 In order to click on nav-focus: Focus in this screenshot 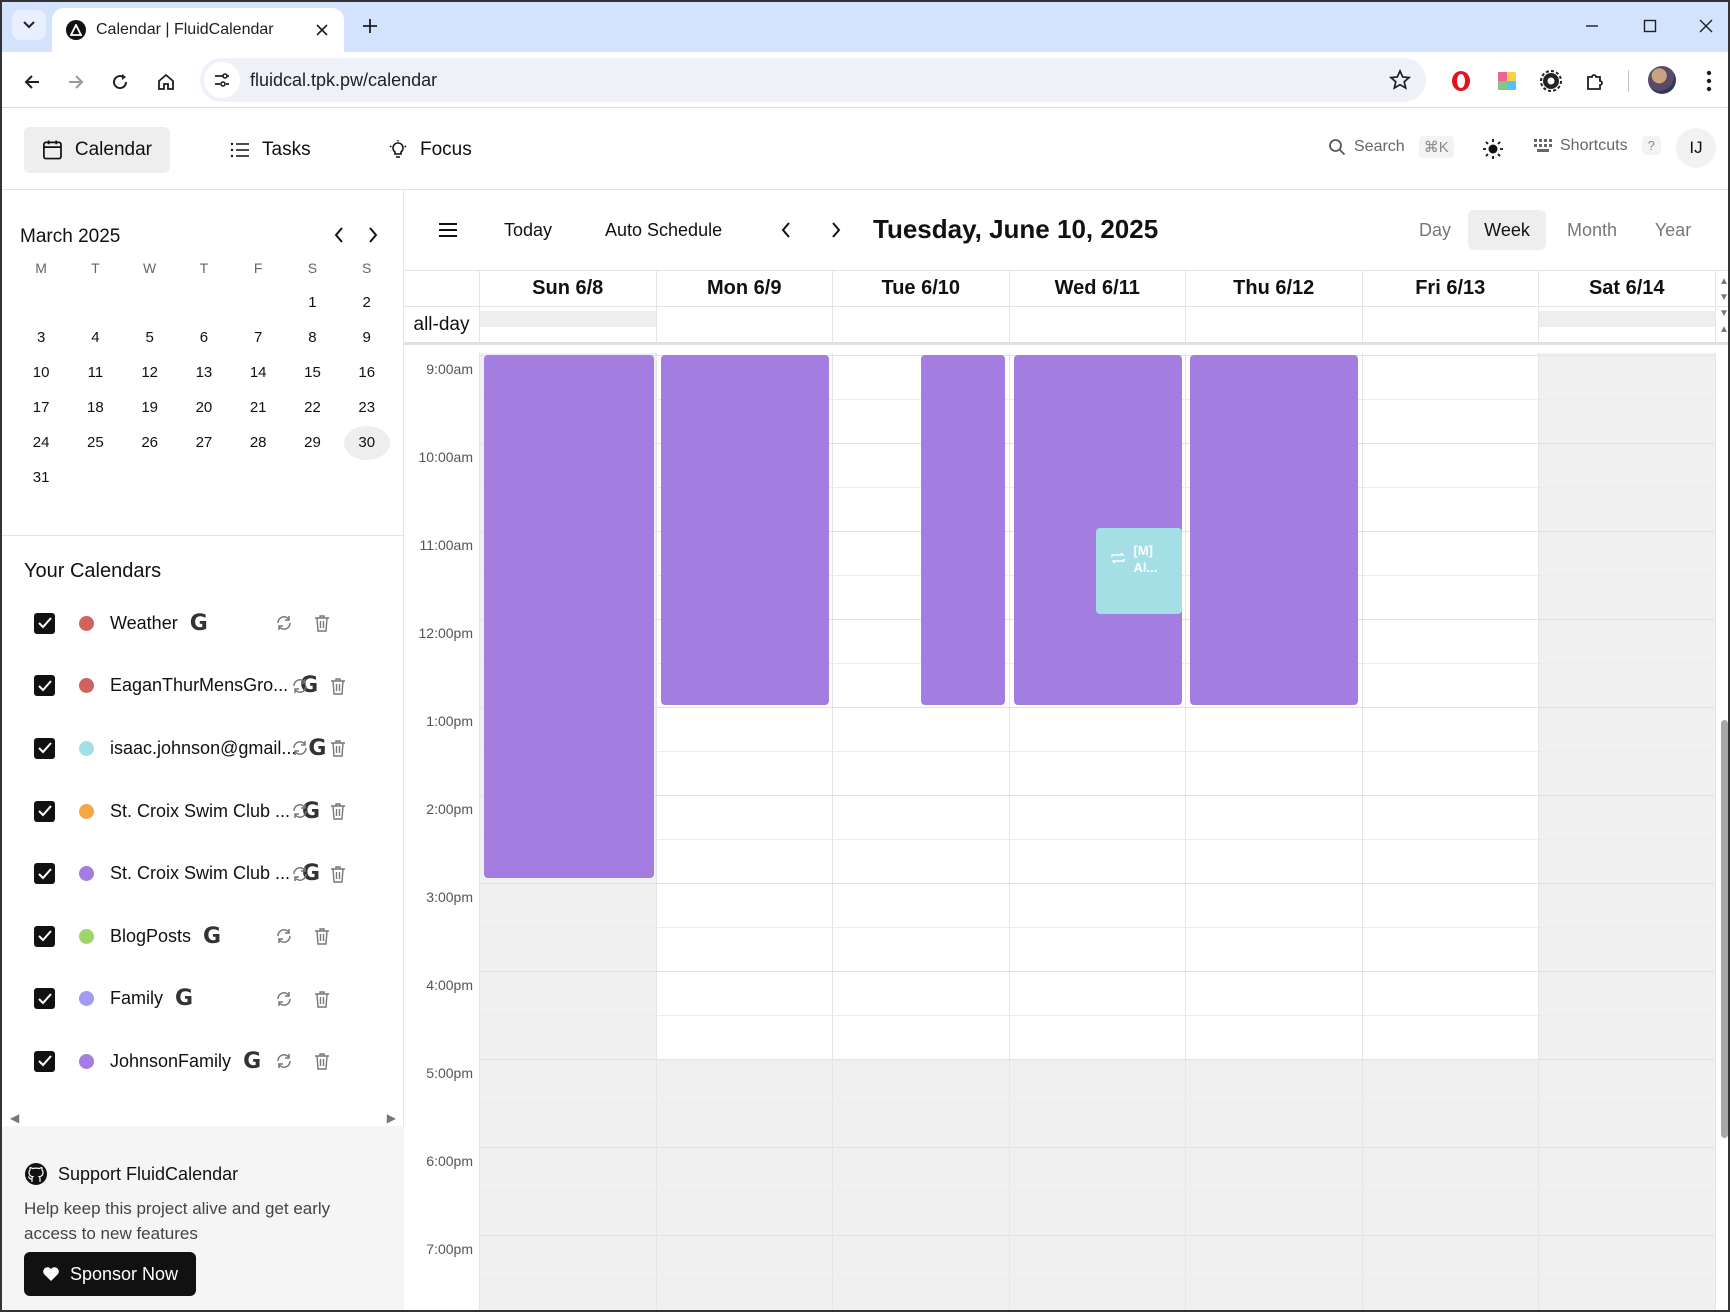, I will do `click(435, 150)`.